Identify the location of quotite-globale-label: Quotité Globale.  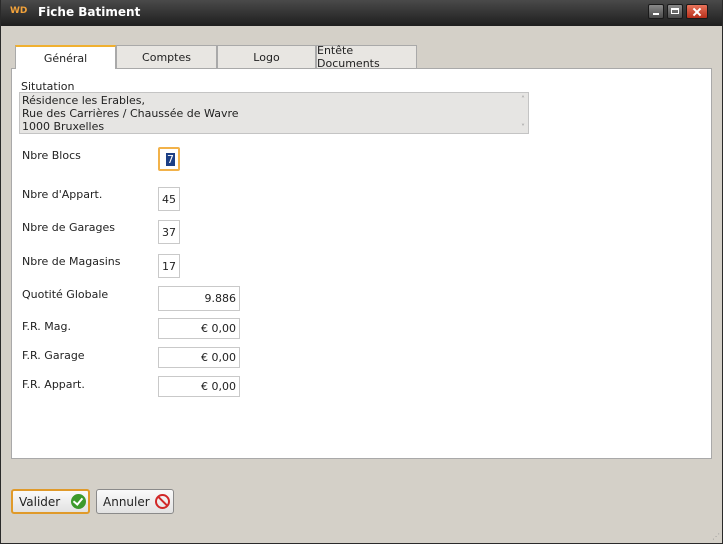
(65, 294).